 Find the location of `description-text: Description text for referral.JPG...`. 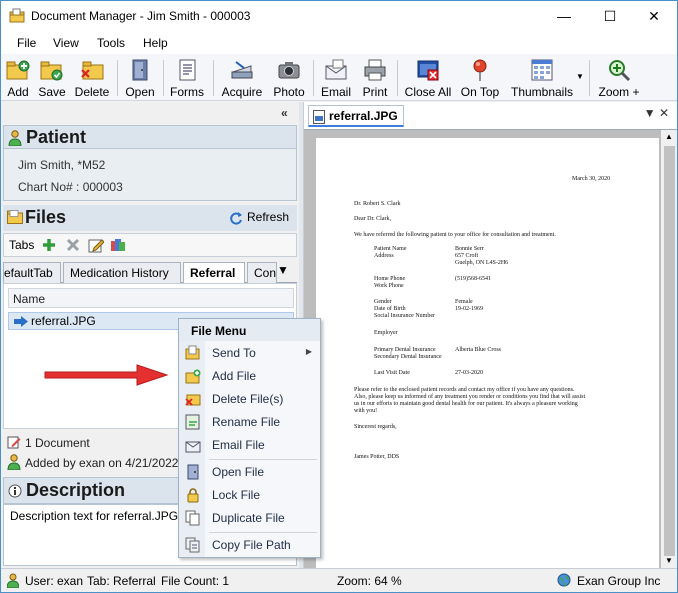

description-text: Description text for referral.JPG... is located at coordinates (99, 516).